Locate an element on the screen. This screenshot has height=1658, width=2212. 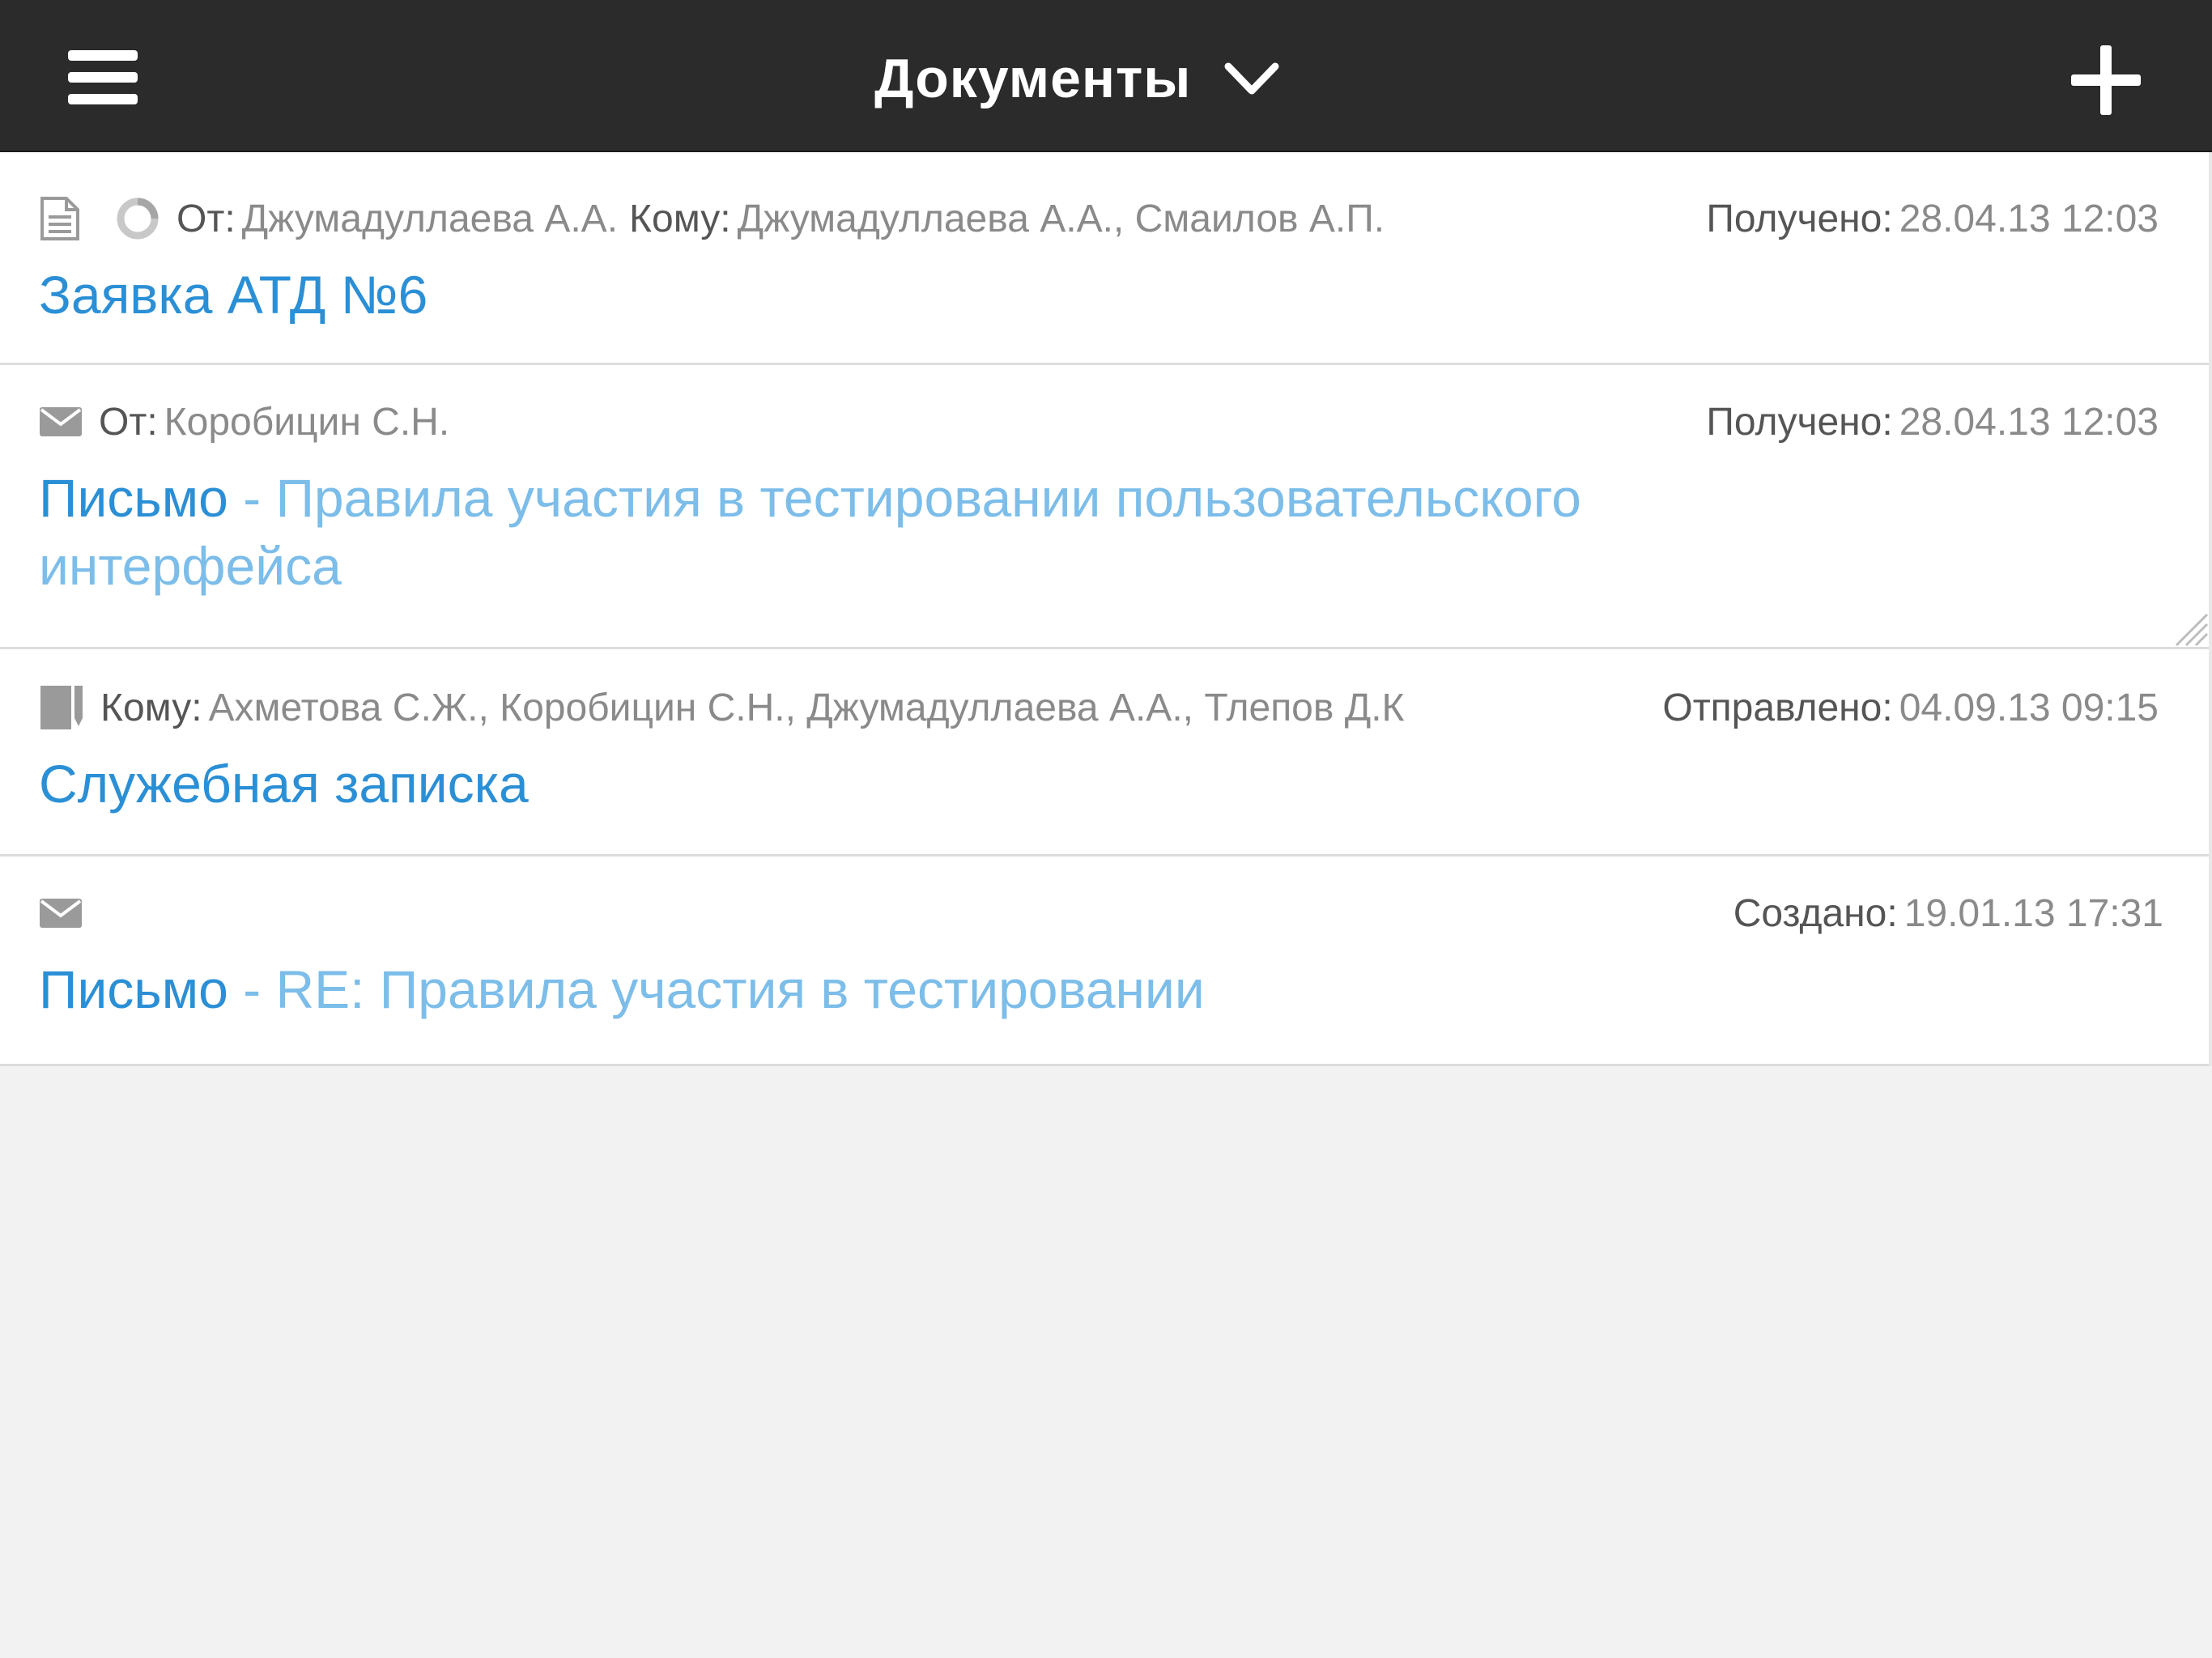
from-value: Коробицин С.Н. is located at coordinates (307, 422).